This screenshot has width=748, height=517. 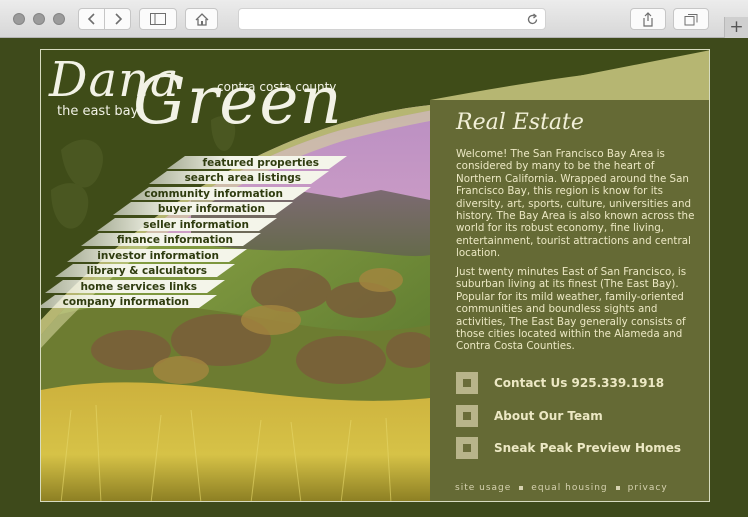 I want to click on contact-us-link: Contact Us 925.339.1918, so click(x=560, y=383).